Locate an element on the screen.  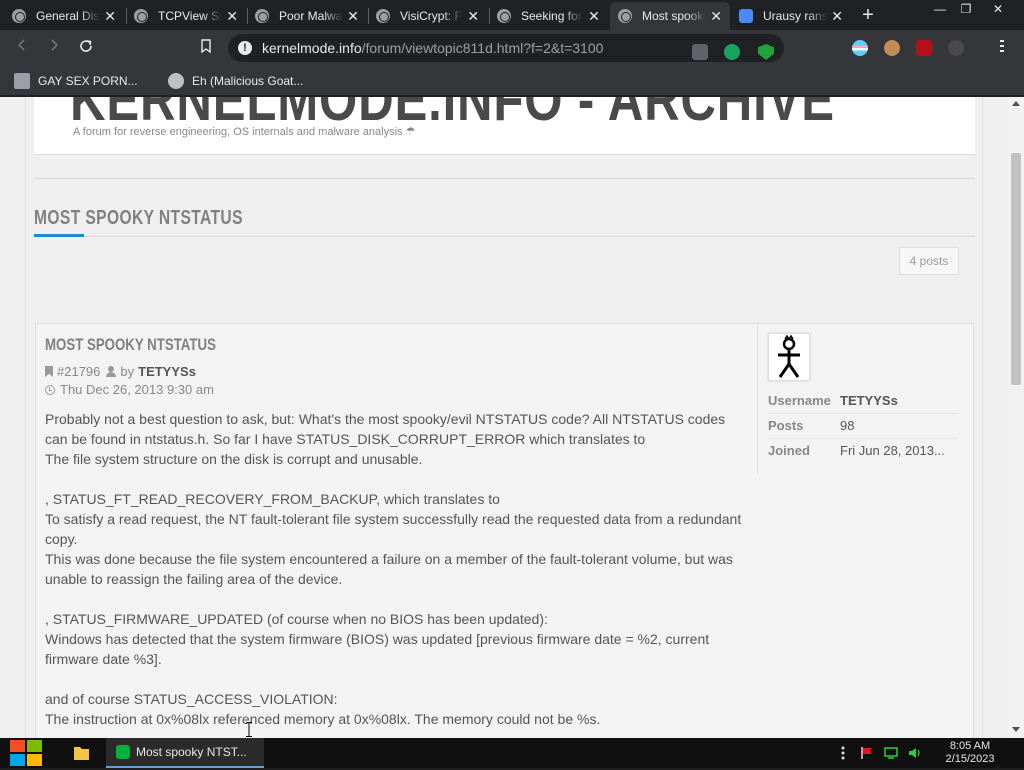
site-info-icon: ! is located at coordinates (245, 48).